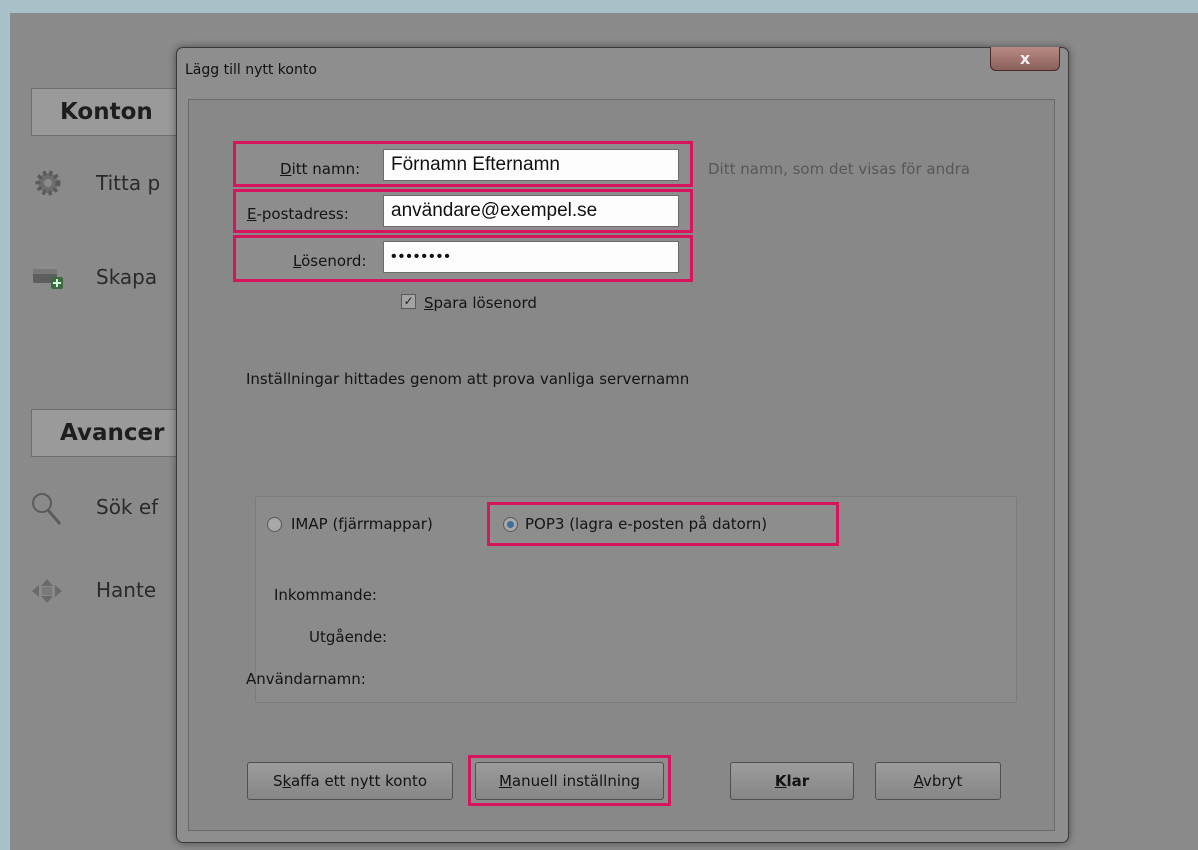 This screenshot has height=850, width=1198. I want to click on move-icon, so click(47, 591).